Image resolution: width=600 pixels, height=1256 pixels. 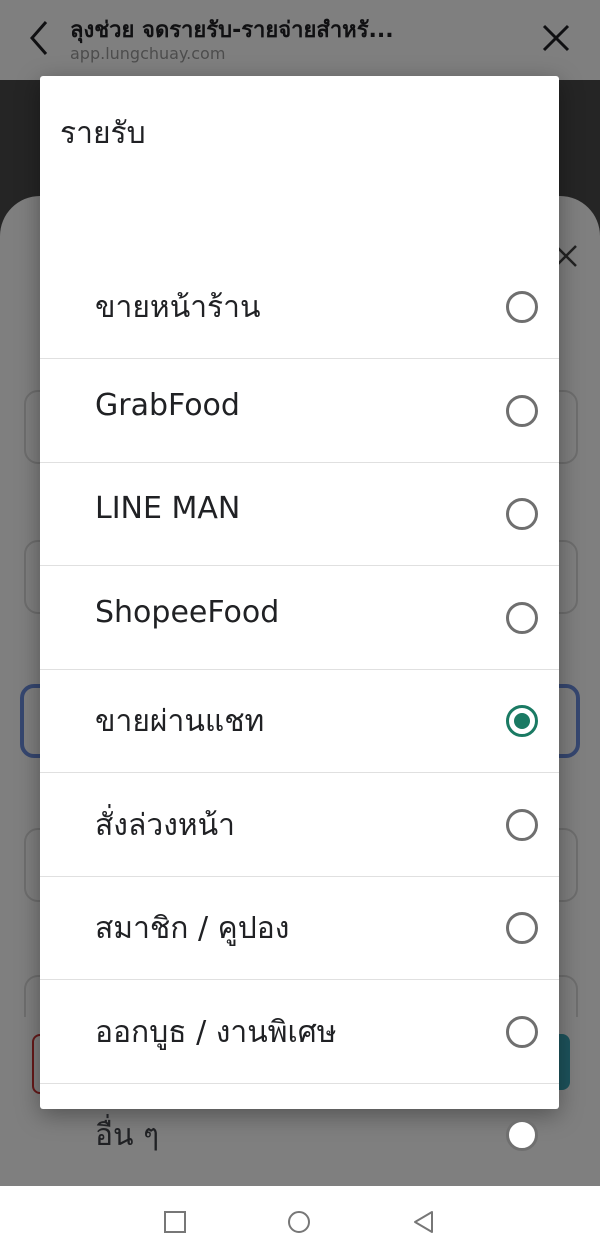 I want to click on option-item: ShopeeFood, so click(x=299, y=618).